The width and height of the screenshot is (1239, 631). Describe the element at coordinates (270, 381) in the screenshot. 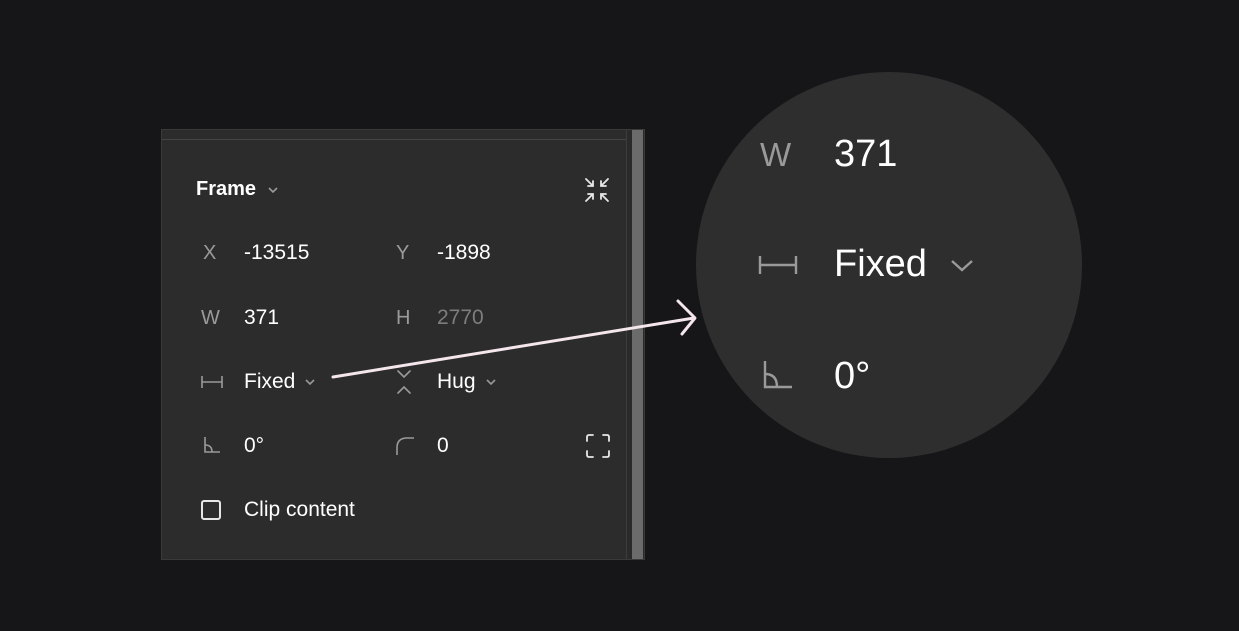

I see `width-mode-value: Fixed` at that location.